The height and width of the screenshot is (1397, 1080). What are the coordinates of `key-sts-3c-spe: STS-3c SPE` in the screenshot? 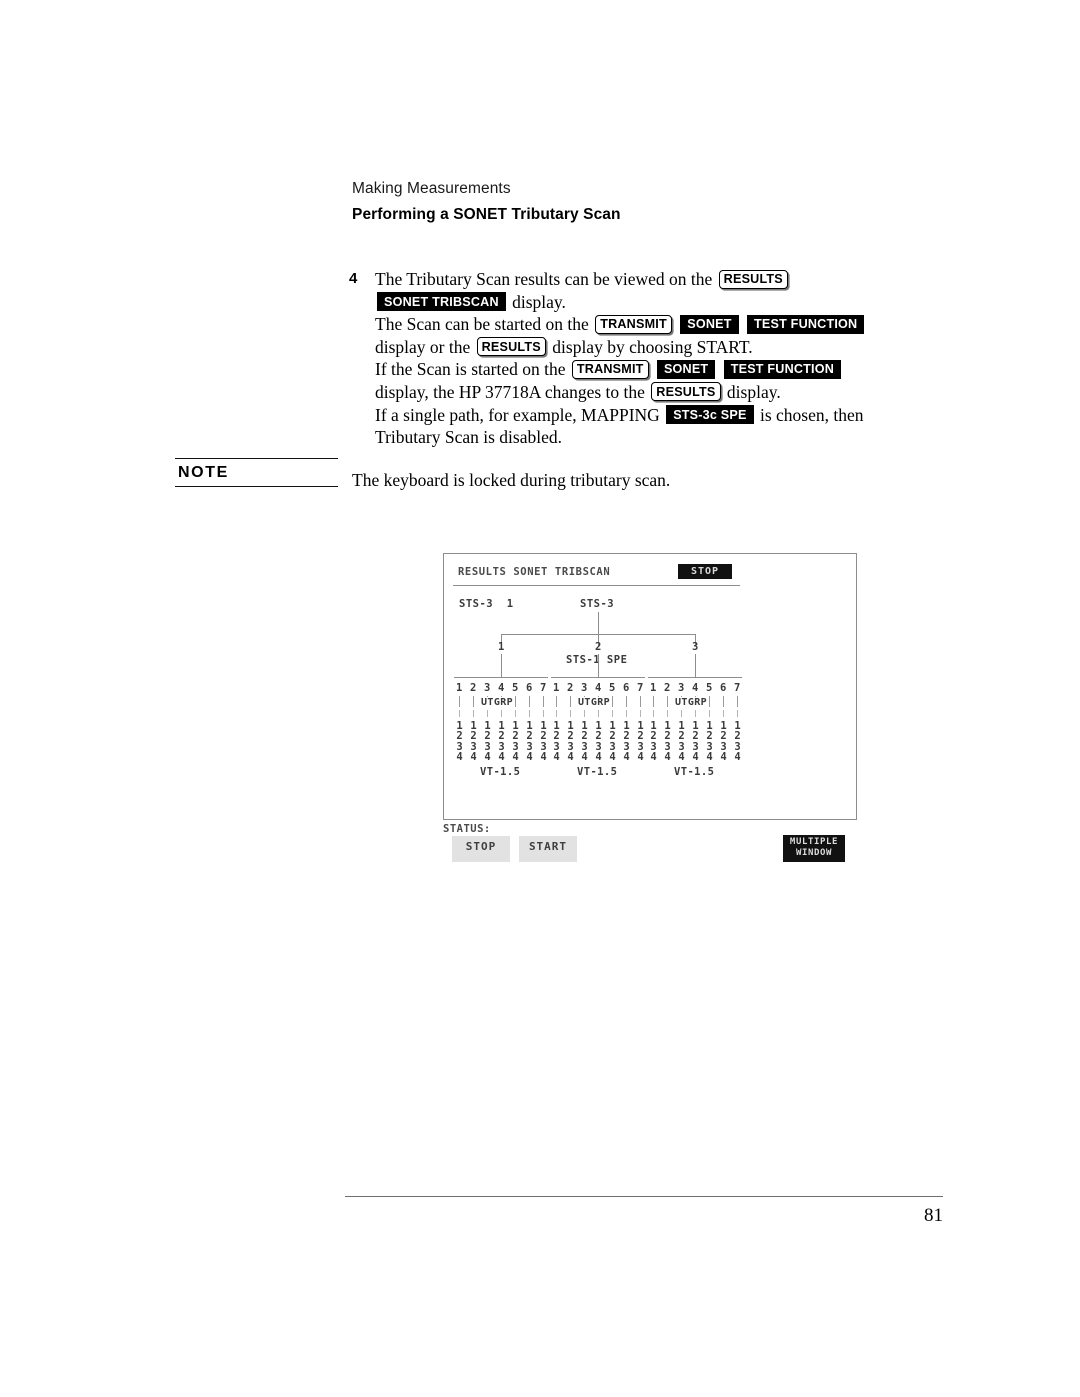 It's located at (710, 415).